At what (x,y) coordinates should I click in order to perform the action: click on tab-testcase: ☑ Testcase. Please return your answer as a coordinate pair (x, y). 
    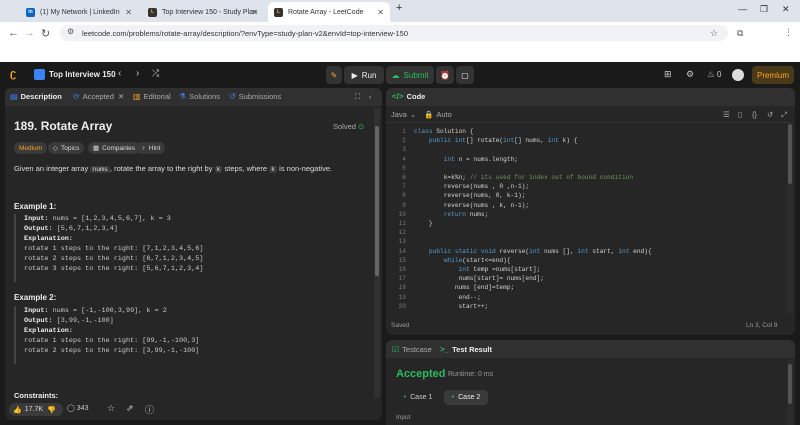
    Looking at the image, I should click on (412, 349).